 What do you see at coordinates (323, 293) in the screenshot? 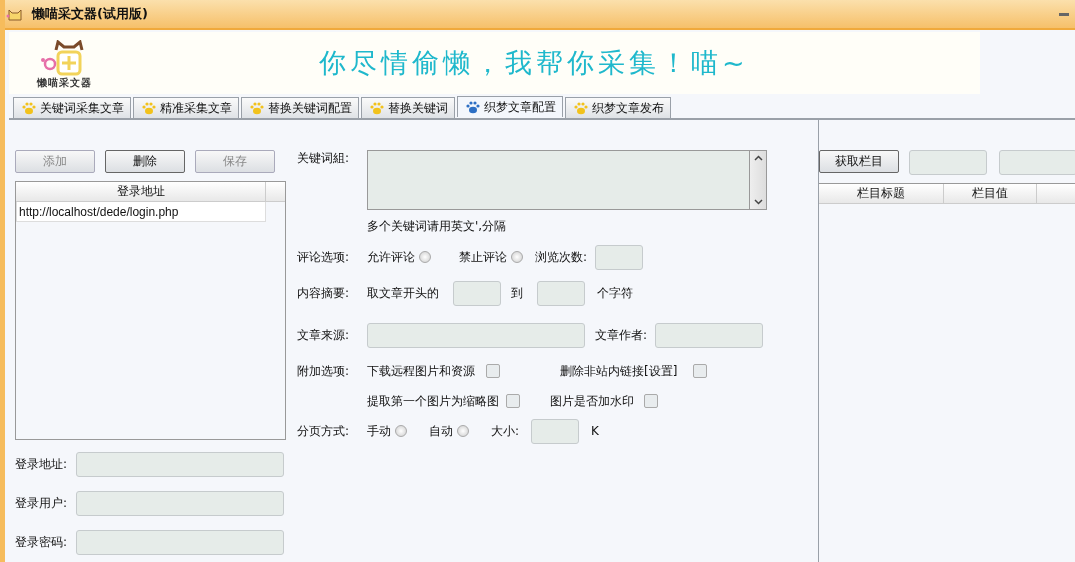
I see `field-label: 内容摘要:` at bounding box center [323, 293].